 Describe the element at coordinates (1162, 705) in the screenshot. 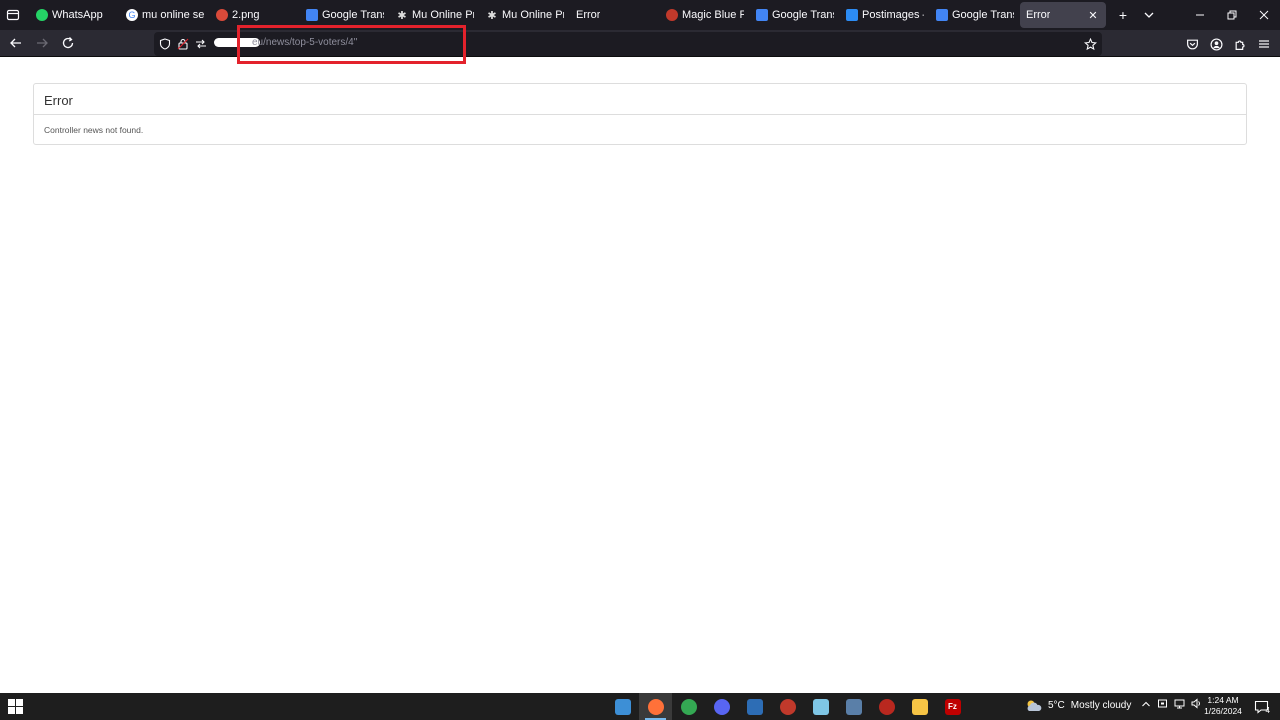

I see `device-icon` at that location.